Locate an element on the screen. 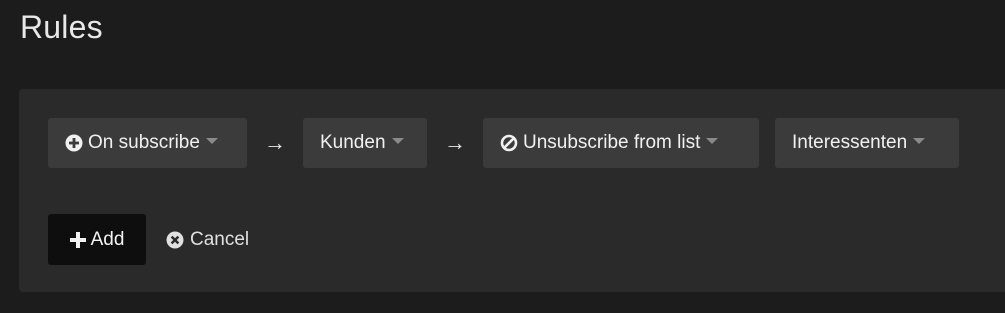  add-button: Add is located at coordinates (97, 239).